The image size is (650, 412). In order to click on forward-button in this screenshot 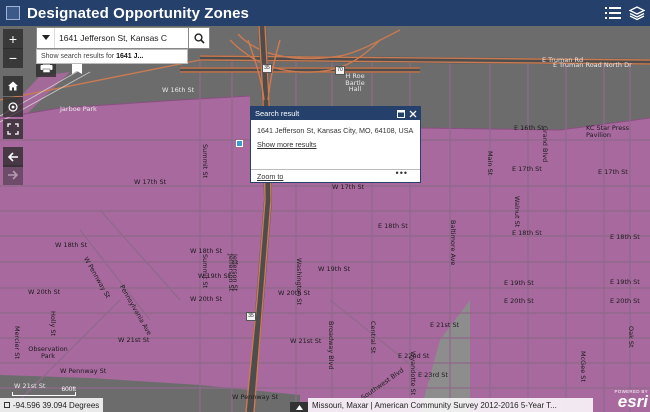, I will do `click(13, 175)`.